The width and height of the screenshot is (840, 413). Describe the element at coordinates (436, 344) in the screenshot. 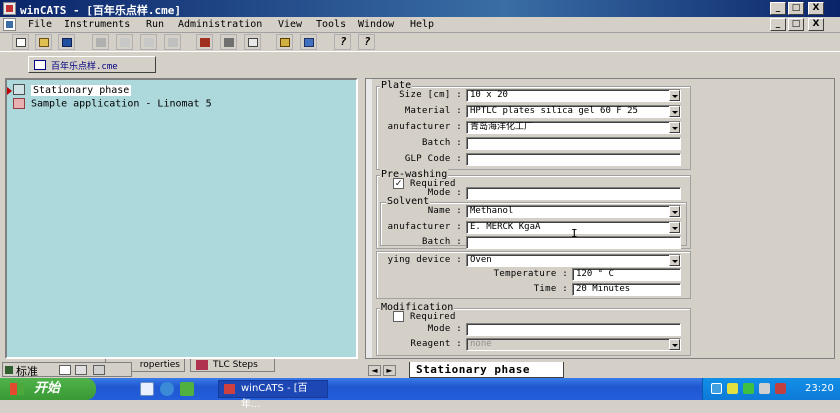

I see `reagent-label: Reagent :` at that location.